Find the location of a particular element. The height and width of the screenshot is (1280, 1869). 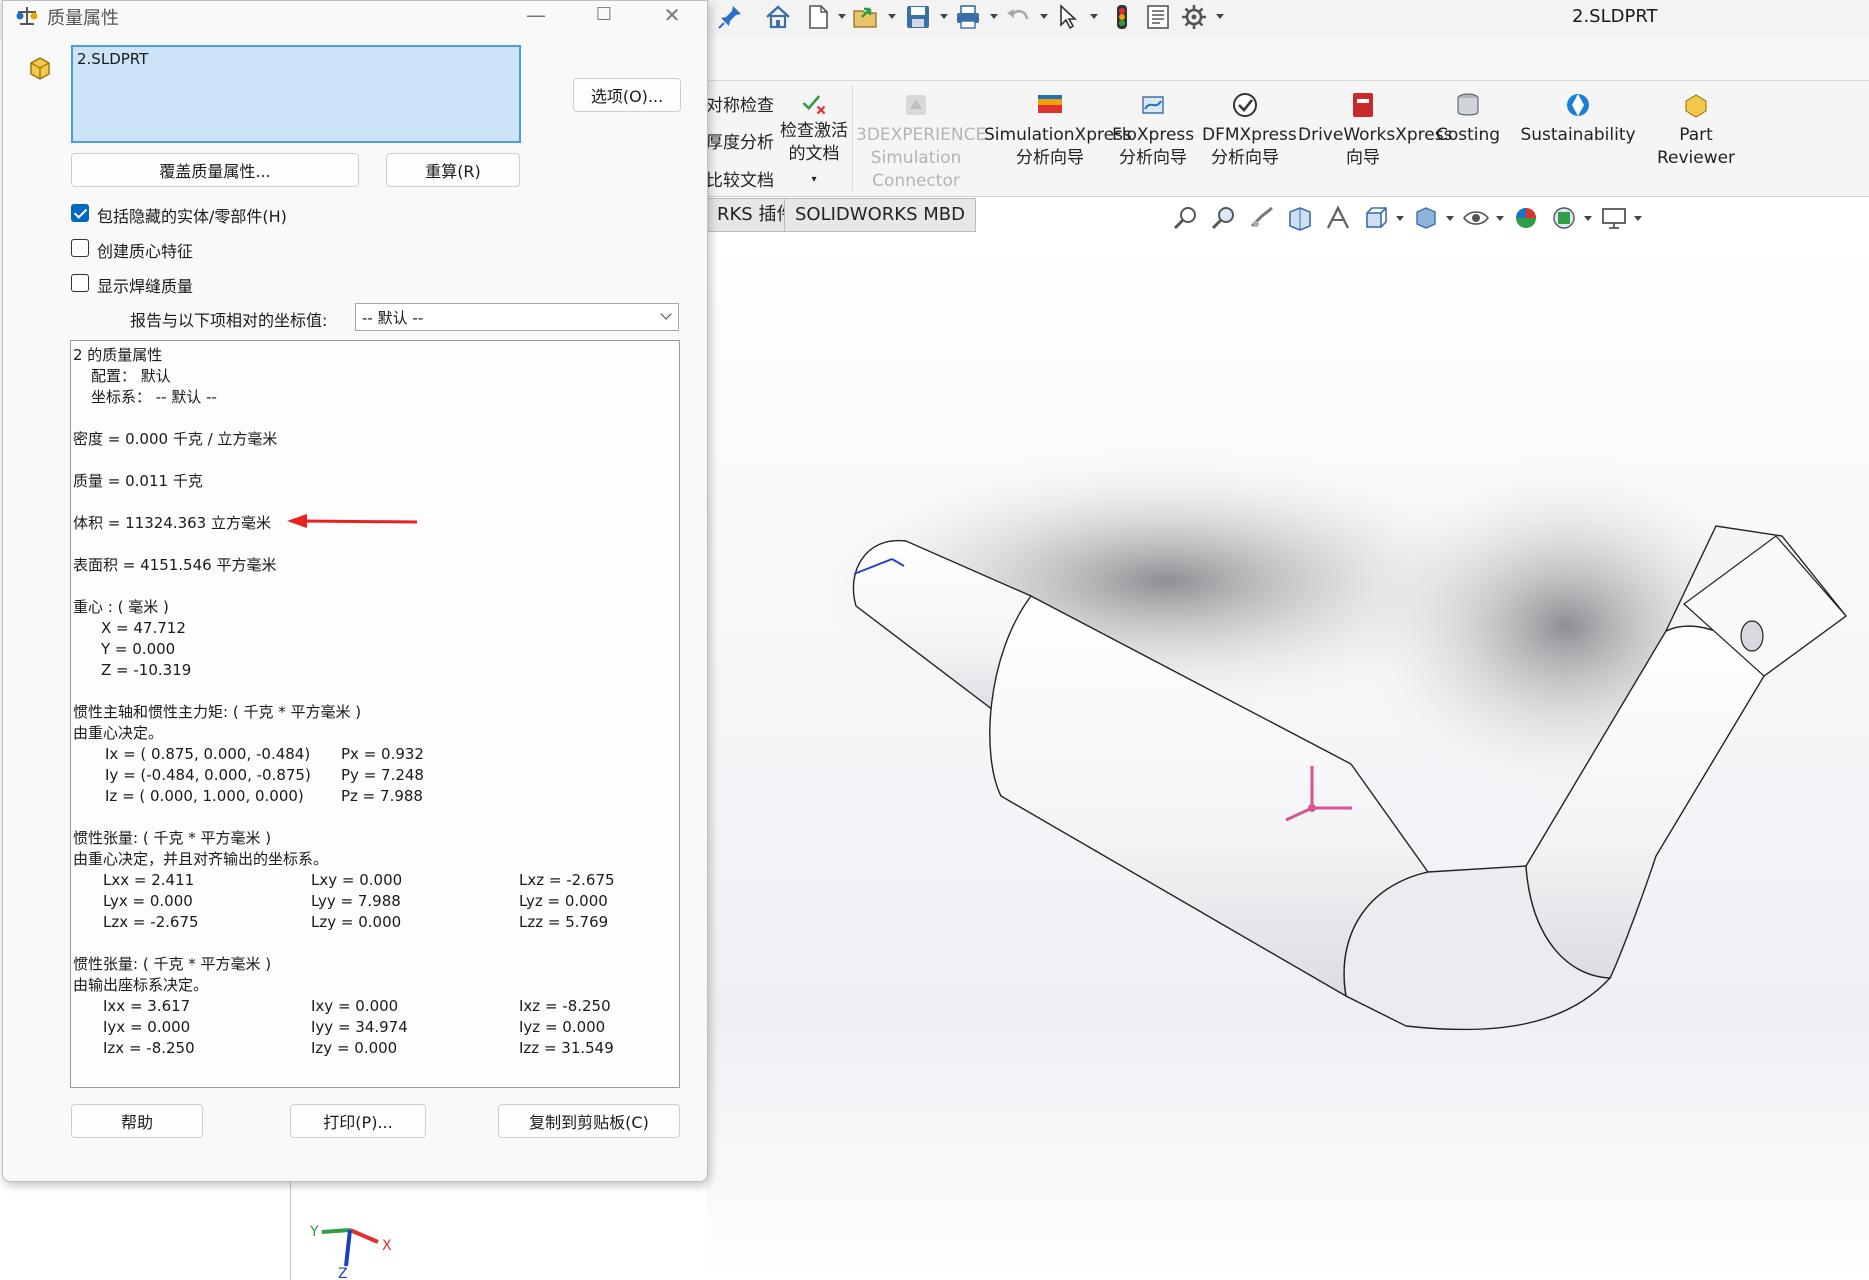

view-orientation-caret is located at coordinates (1400, 218).